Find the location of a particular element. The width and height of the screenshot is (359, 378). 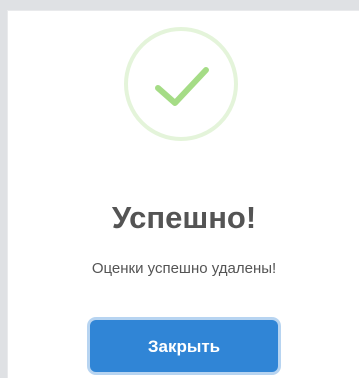

close-button: Закрыть is located at coordinates (184, 346).